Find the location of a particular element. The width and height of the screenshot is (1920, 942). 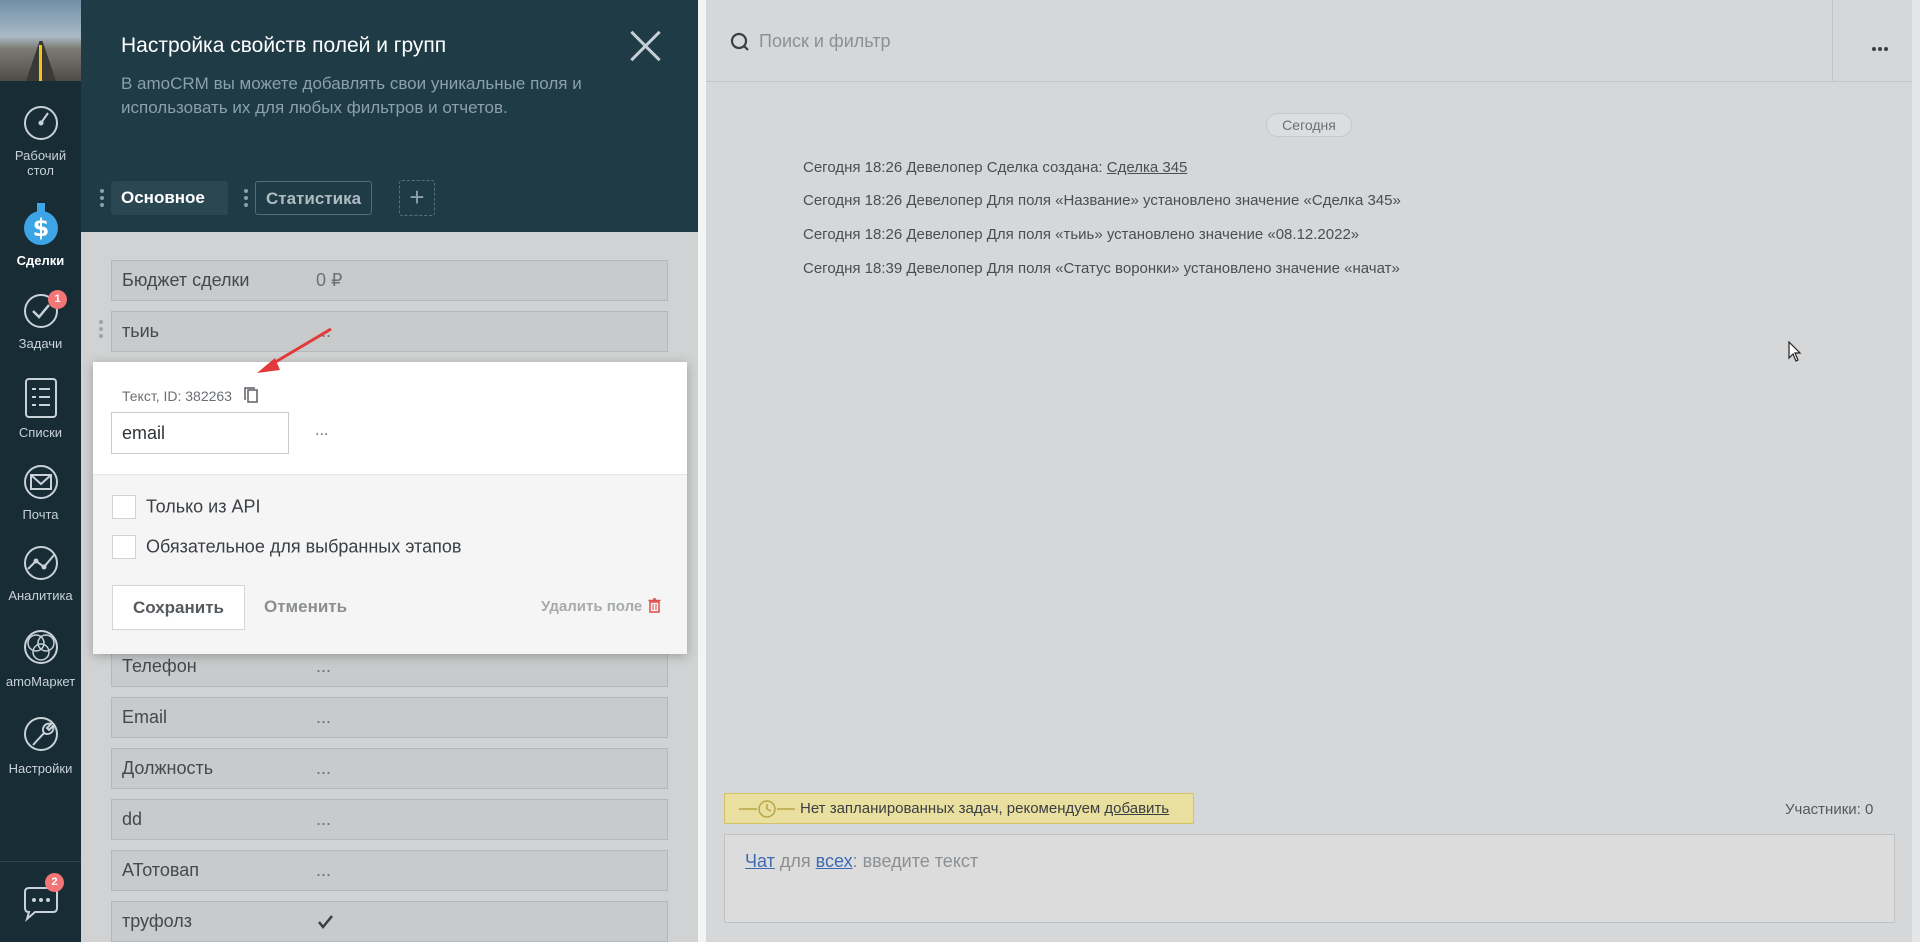

feed-scrollbar is located at coordinates (1916, 471).